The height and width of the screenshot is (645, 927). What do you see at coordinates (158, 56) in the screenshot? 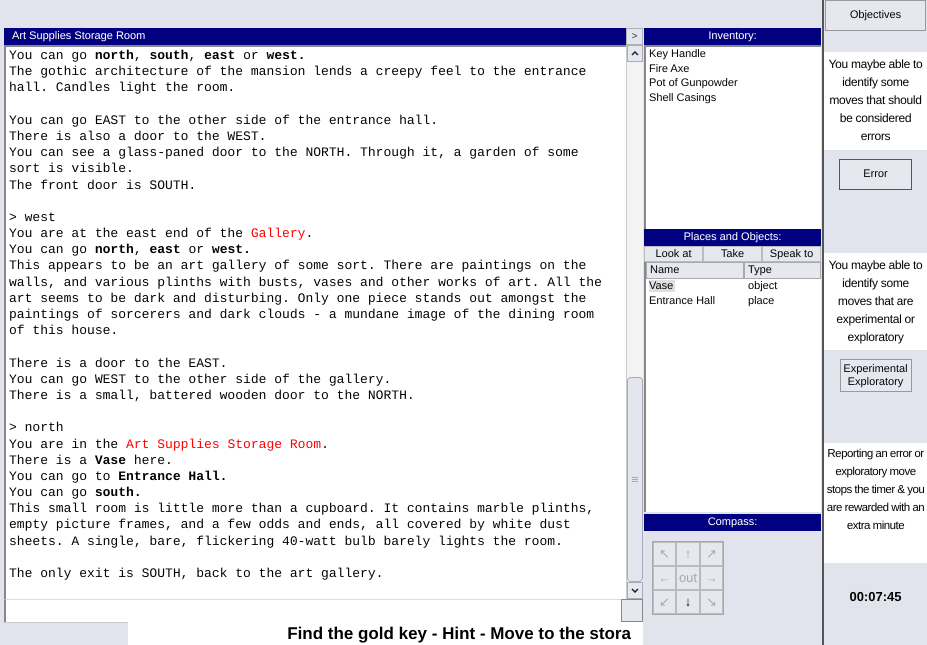
I see `log-line: You can go north, south, east or west.` at bounding box center [158, 56].